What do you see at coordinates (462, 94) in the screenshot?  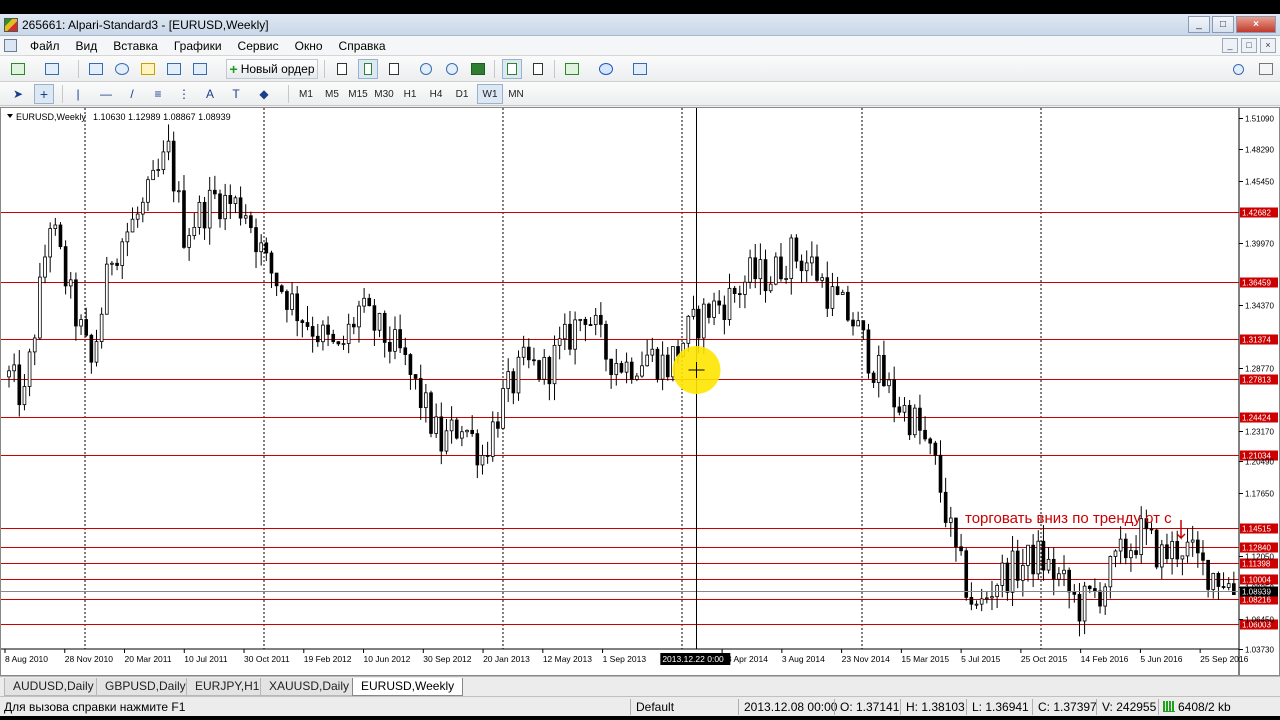 I see `timeframe-d1: D1` at bounding box center [462, 94].